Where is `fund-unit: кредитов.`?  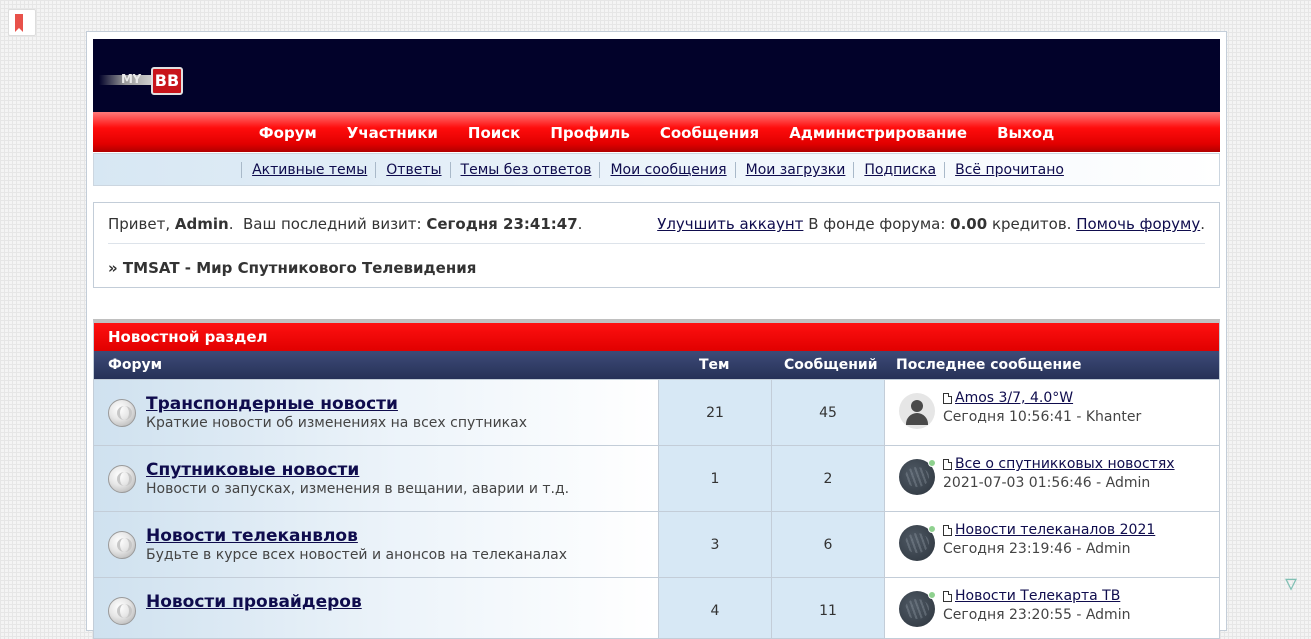
fund-unit: кредитов. is located at coordinates (1031, 224).